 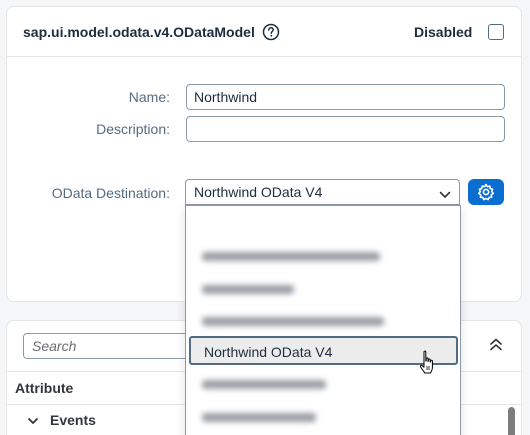 I want to click on events-label: Events, so click(x=73, y=420).